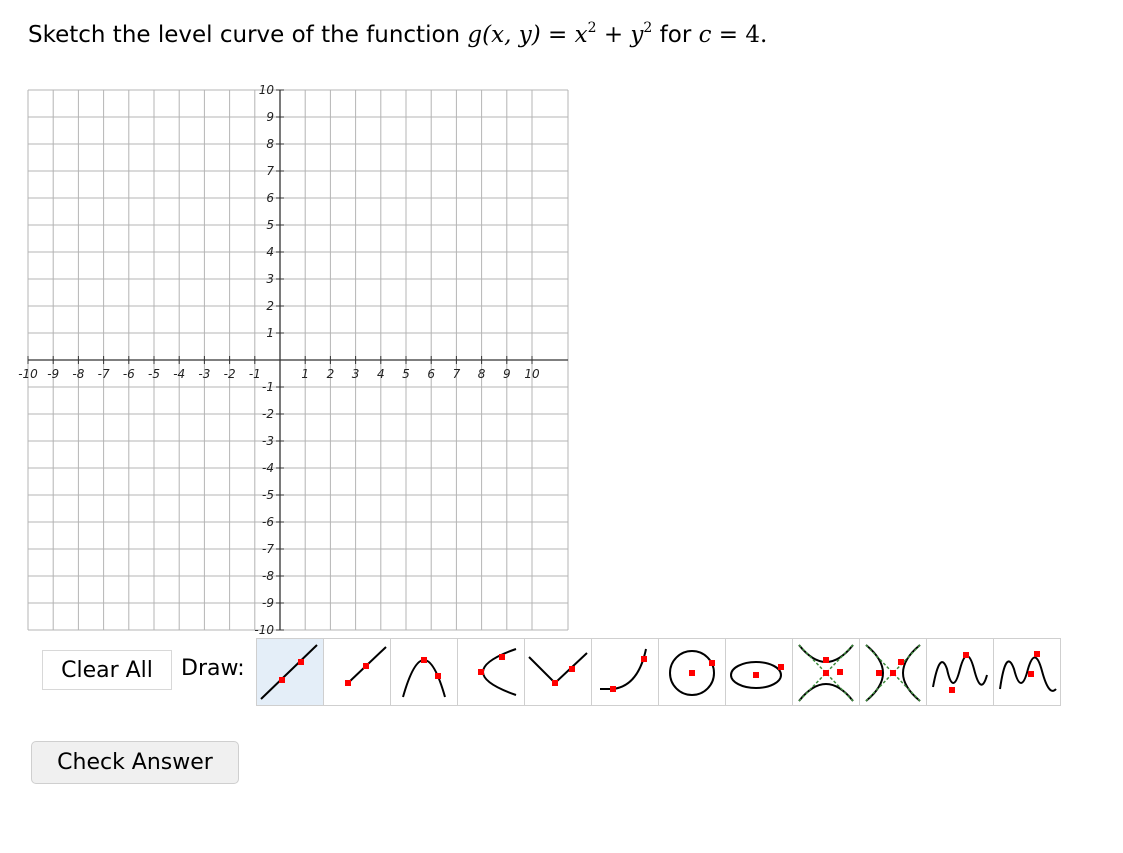 The image size is (1123, 853). I want to click on absolute-value-tool-icon, so click(558, 669).